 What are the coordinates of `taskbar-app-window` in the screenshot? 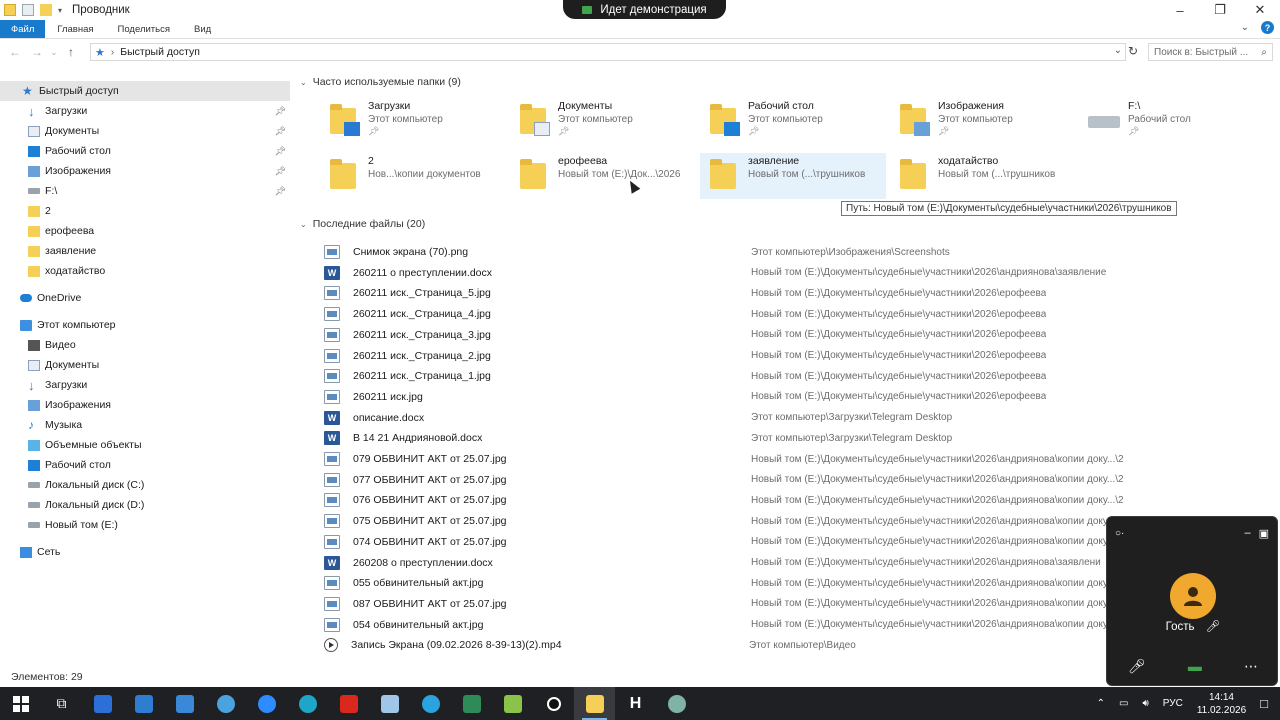 It's located at (143, 703).